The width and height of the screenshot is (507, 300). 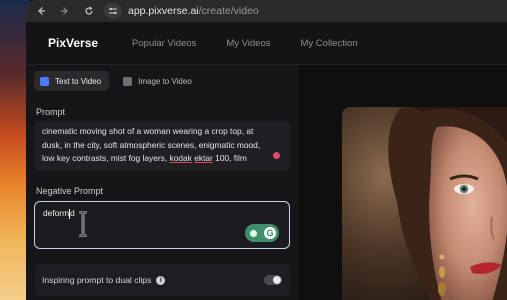 What do you see at coordinates (262, 233) in the screenshot?
I see `grammarly-widget: G` at bounding box center [262, 233].